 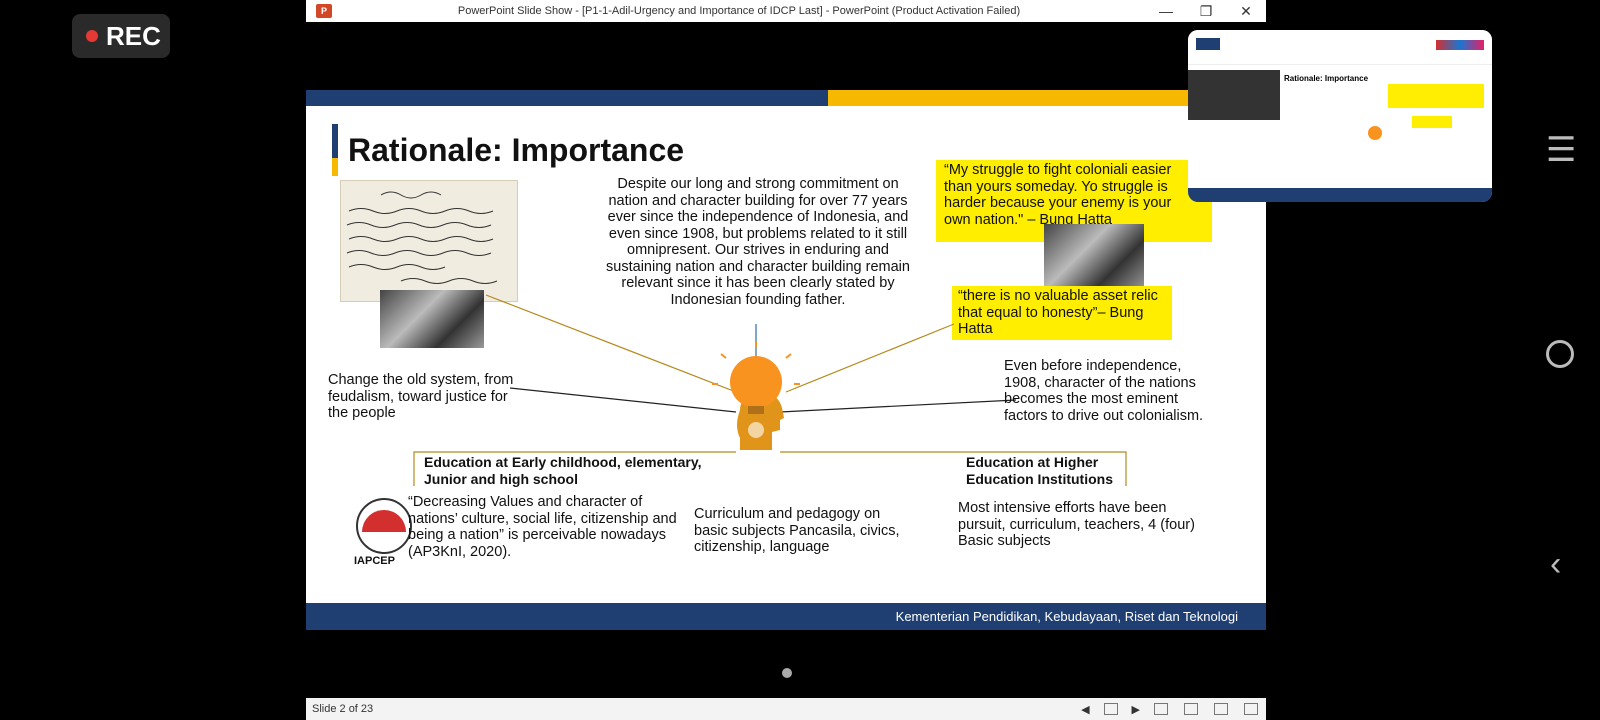 What do you see at coordinates (1251, 709) in the screenshot?
I see `slideshow-view-icon` at bounding box center [1251, 709].